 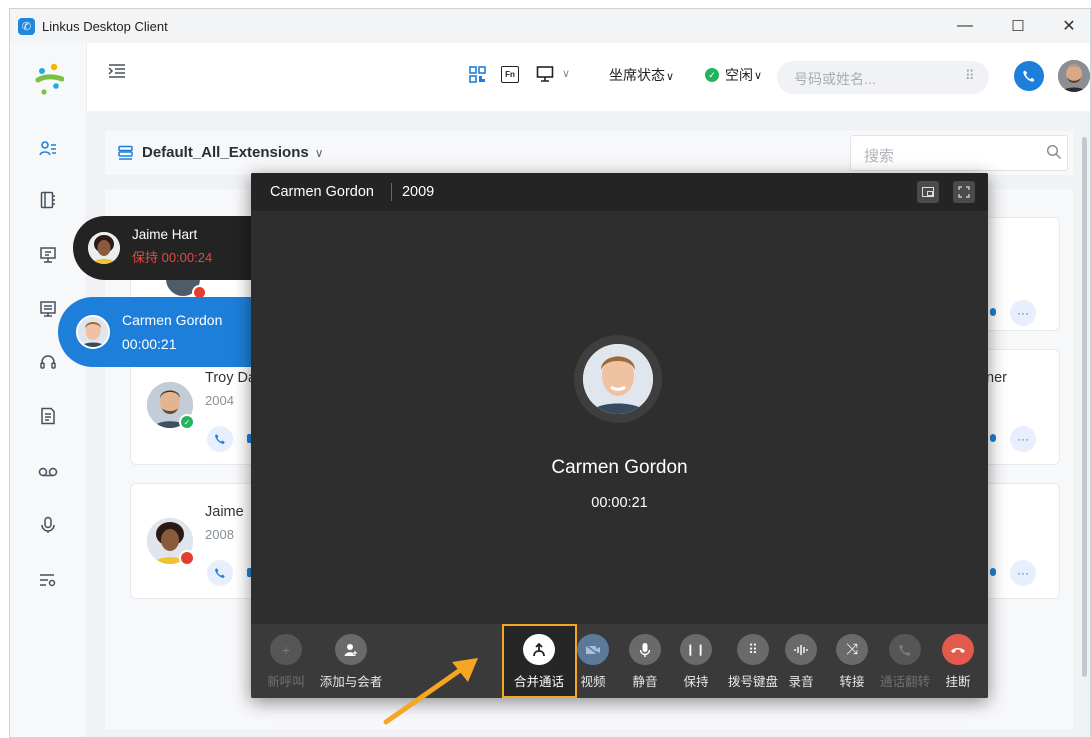 What do you see at coordinates (539, 649) in the screenshot?
I see `merge-icon` at bounding box center [539, 649].